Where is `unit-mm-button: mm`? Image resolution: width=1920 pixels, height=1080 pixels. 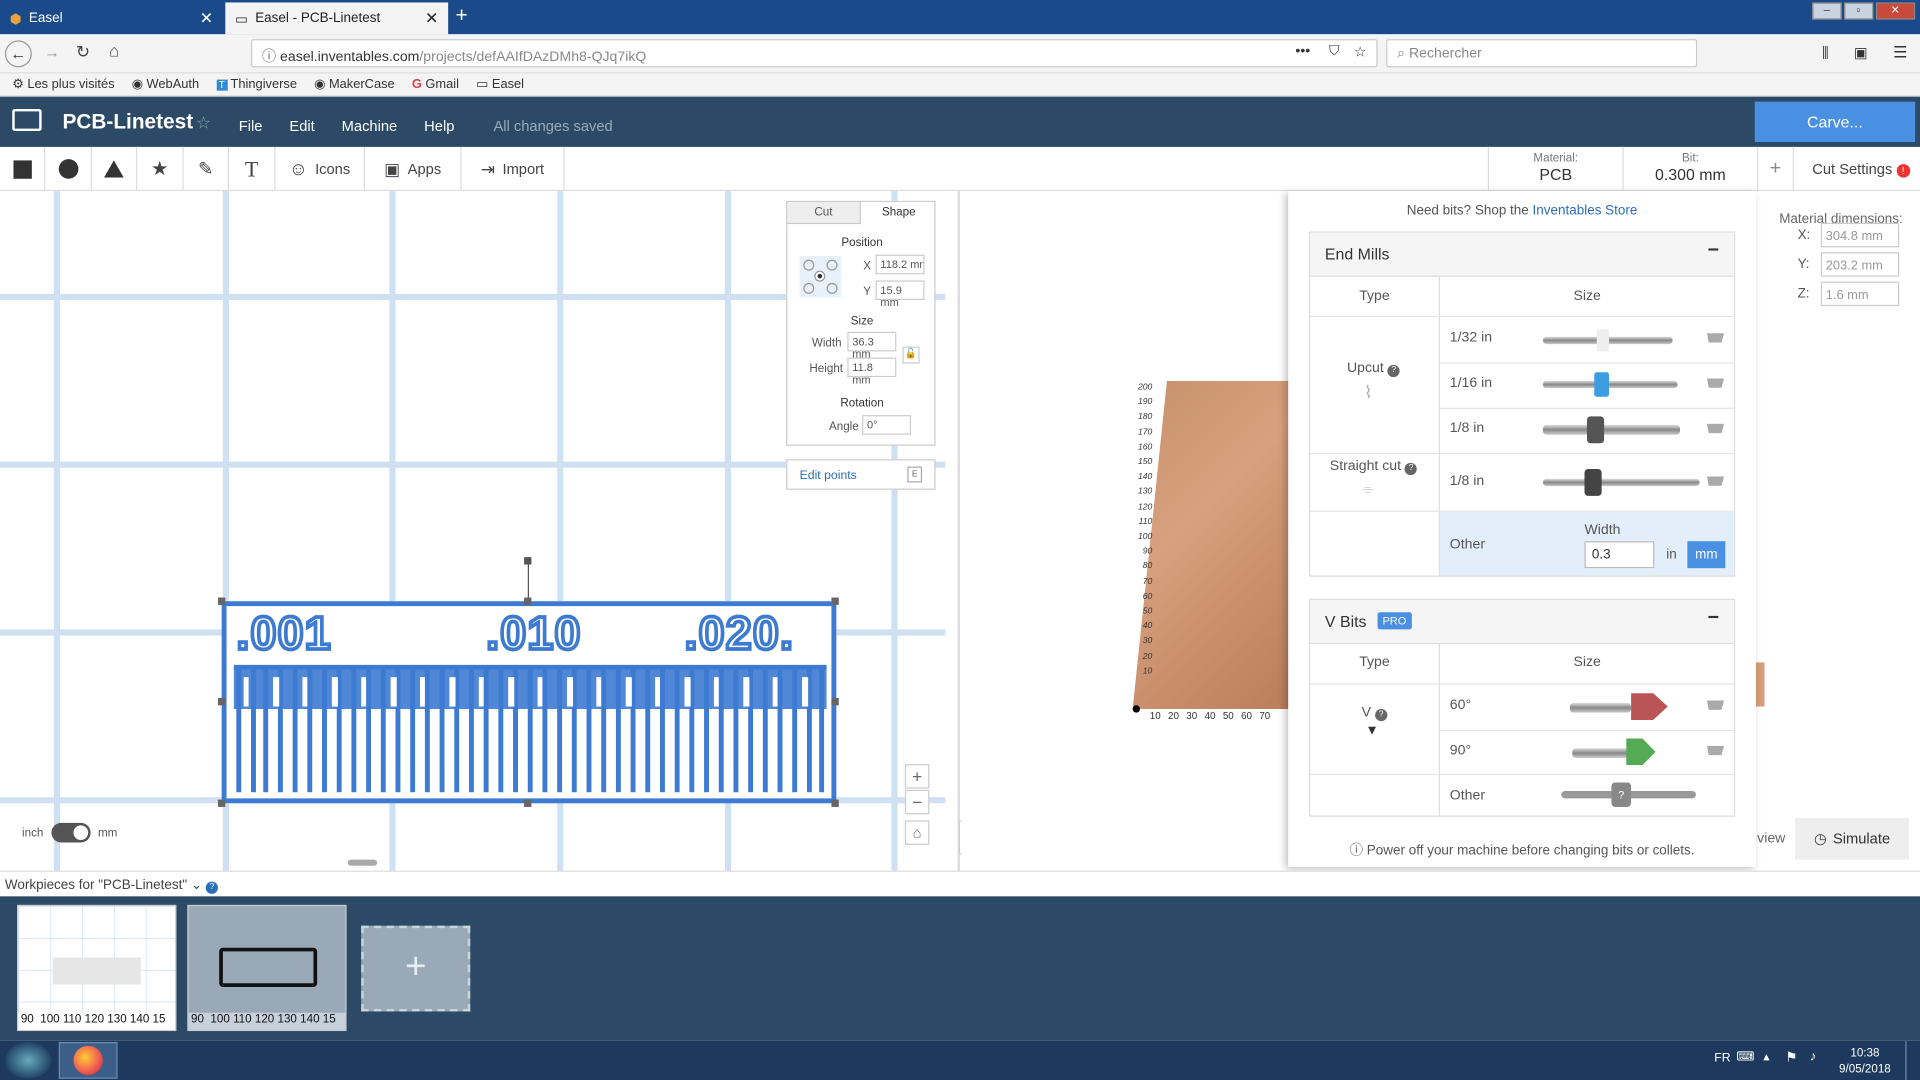 unit-mm-button: mm is located at coordinates (1706, 555).